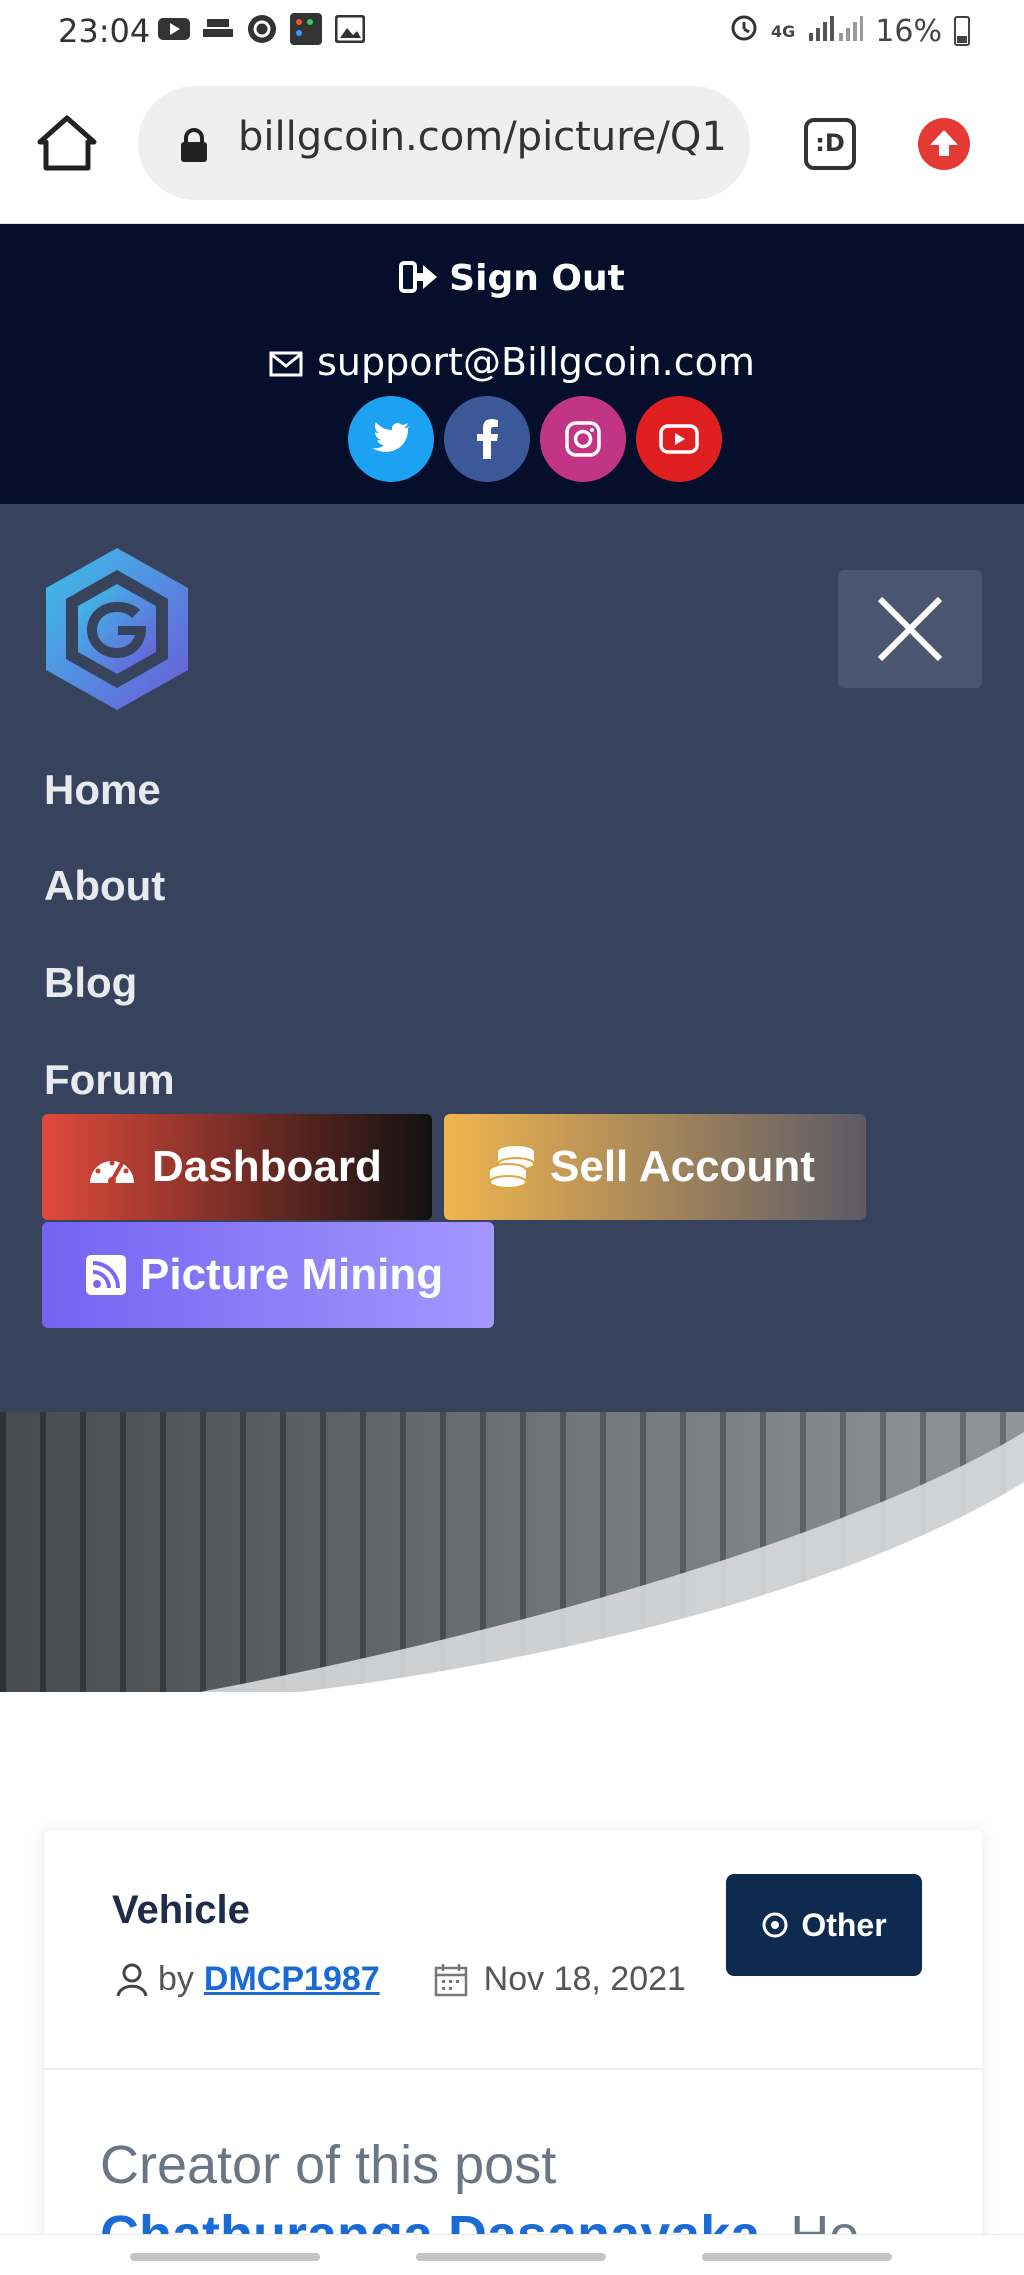 The height and width of the screenshot is (2275, 1024). I want to click on sign-out-icon, so click(419, 281).